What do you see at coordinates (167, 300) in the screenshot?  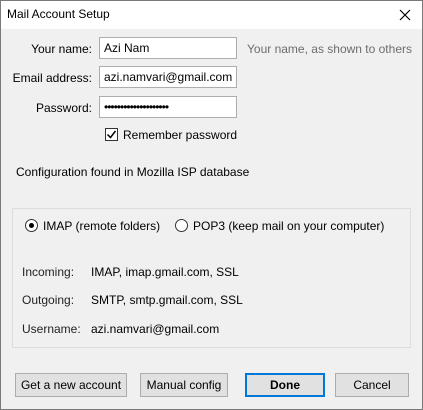 I see `outgoing-value: SMTP, smtp.gmail.com, SSL` at bounding box center [167, 300].